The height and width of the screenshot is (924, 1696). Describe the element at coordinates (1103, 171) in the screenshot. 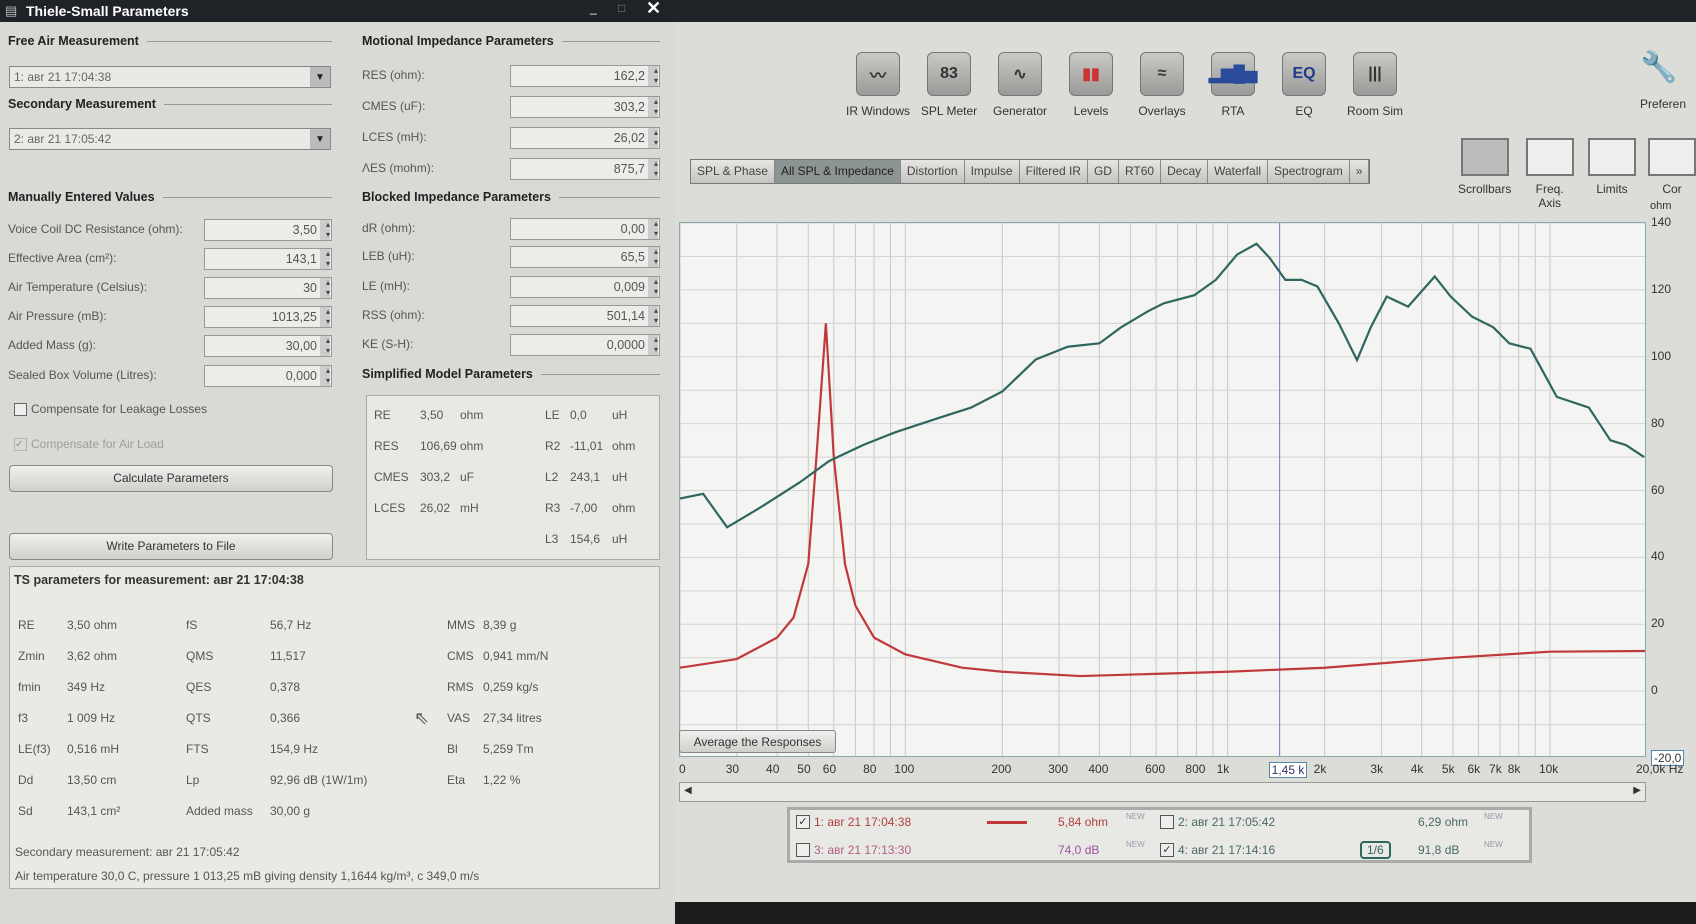

I see `tab-gd: GD` at that location.